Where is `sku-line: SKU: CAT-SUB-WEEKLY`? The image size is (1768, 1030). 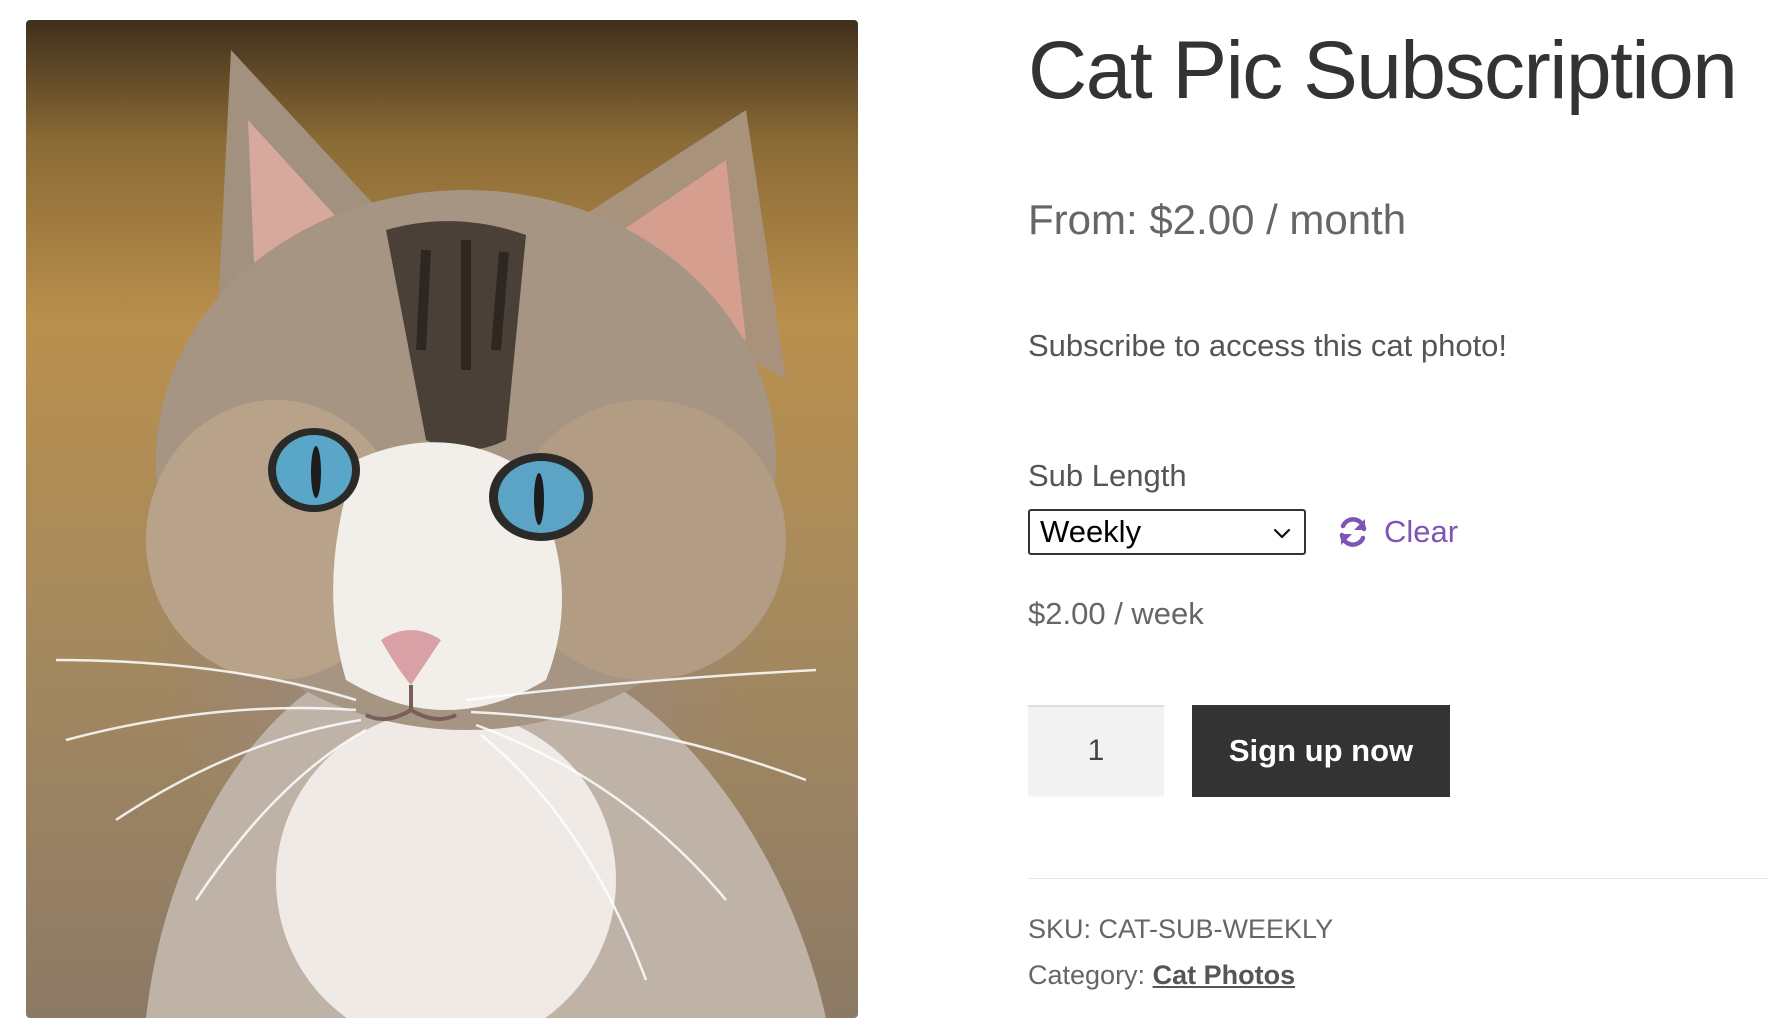
sku-line: SKU: CAT-SUB-WEEKLY is located at coordinates (1180, 929).